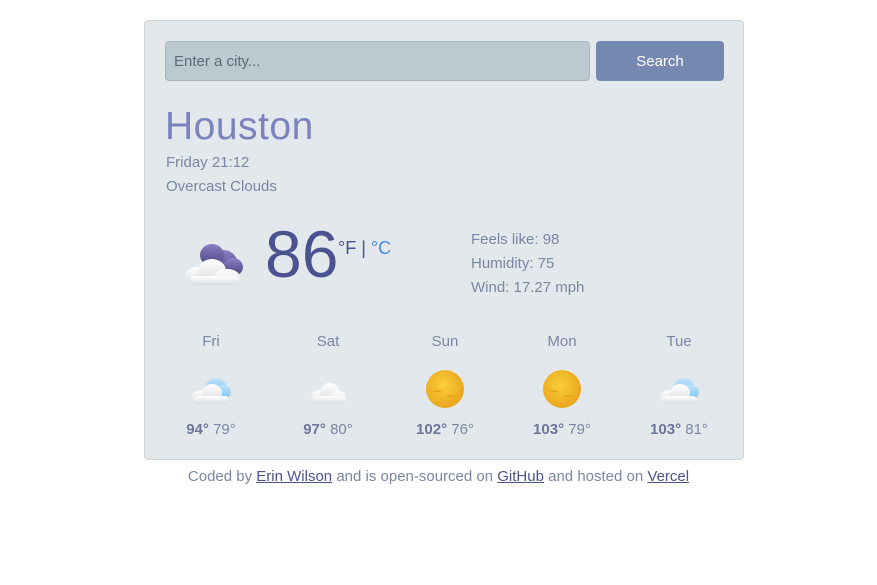  Describe the element at coordinates (328, 341) in the screenshot. I see `forecast-day-name: Sat` at that location.